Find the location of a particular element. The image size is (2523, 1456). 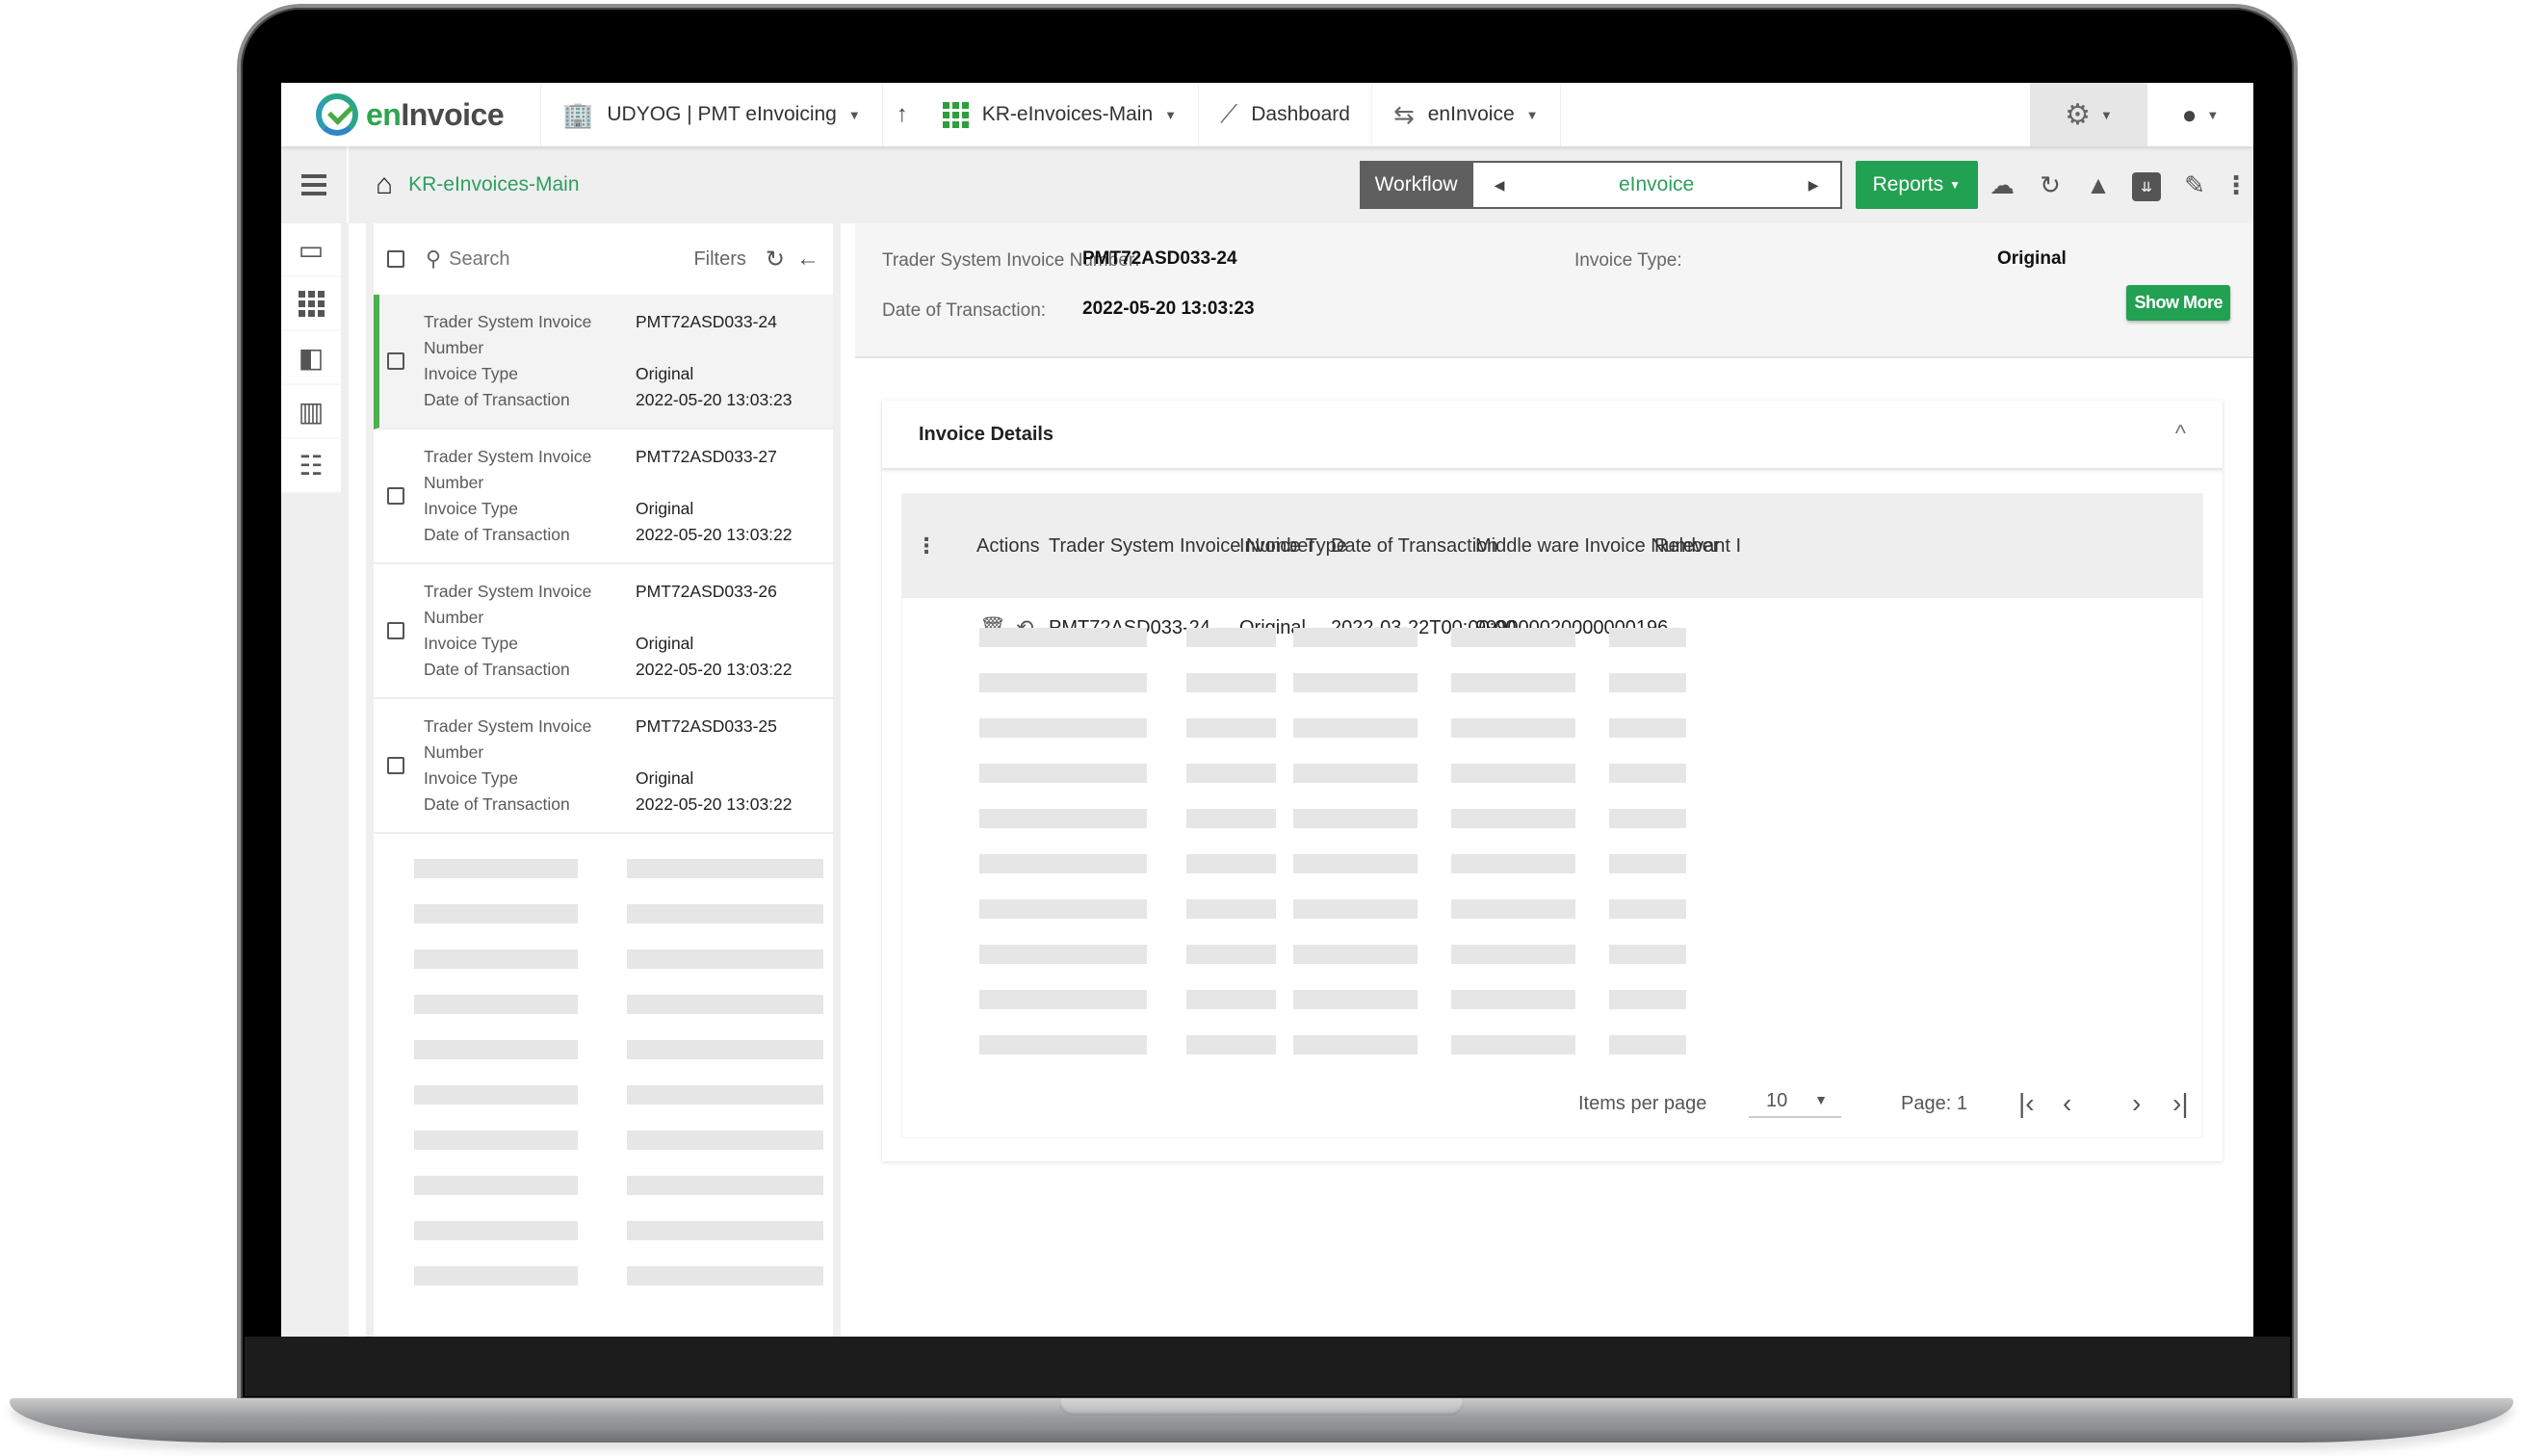

reports-button: Reports ▼ is located at coordinates (1916, 185).